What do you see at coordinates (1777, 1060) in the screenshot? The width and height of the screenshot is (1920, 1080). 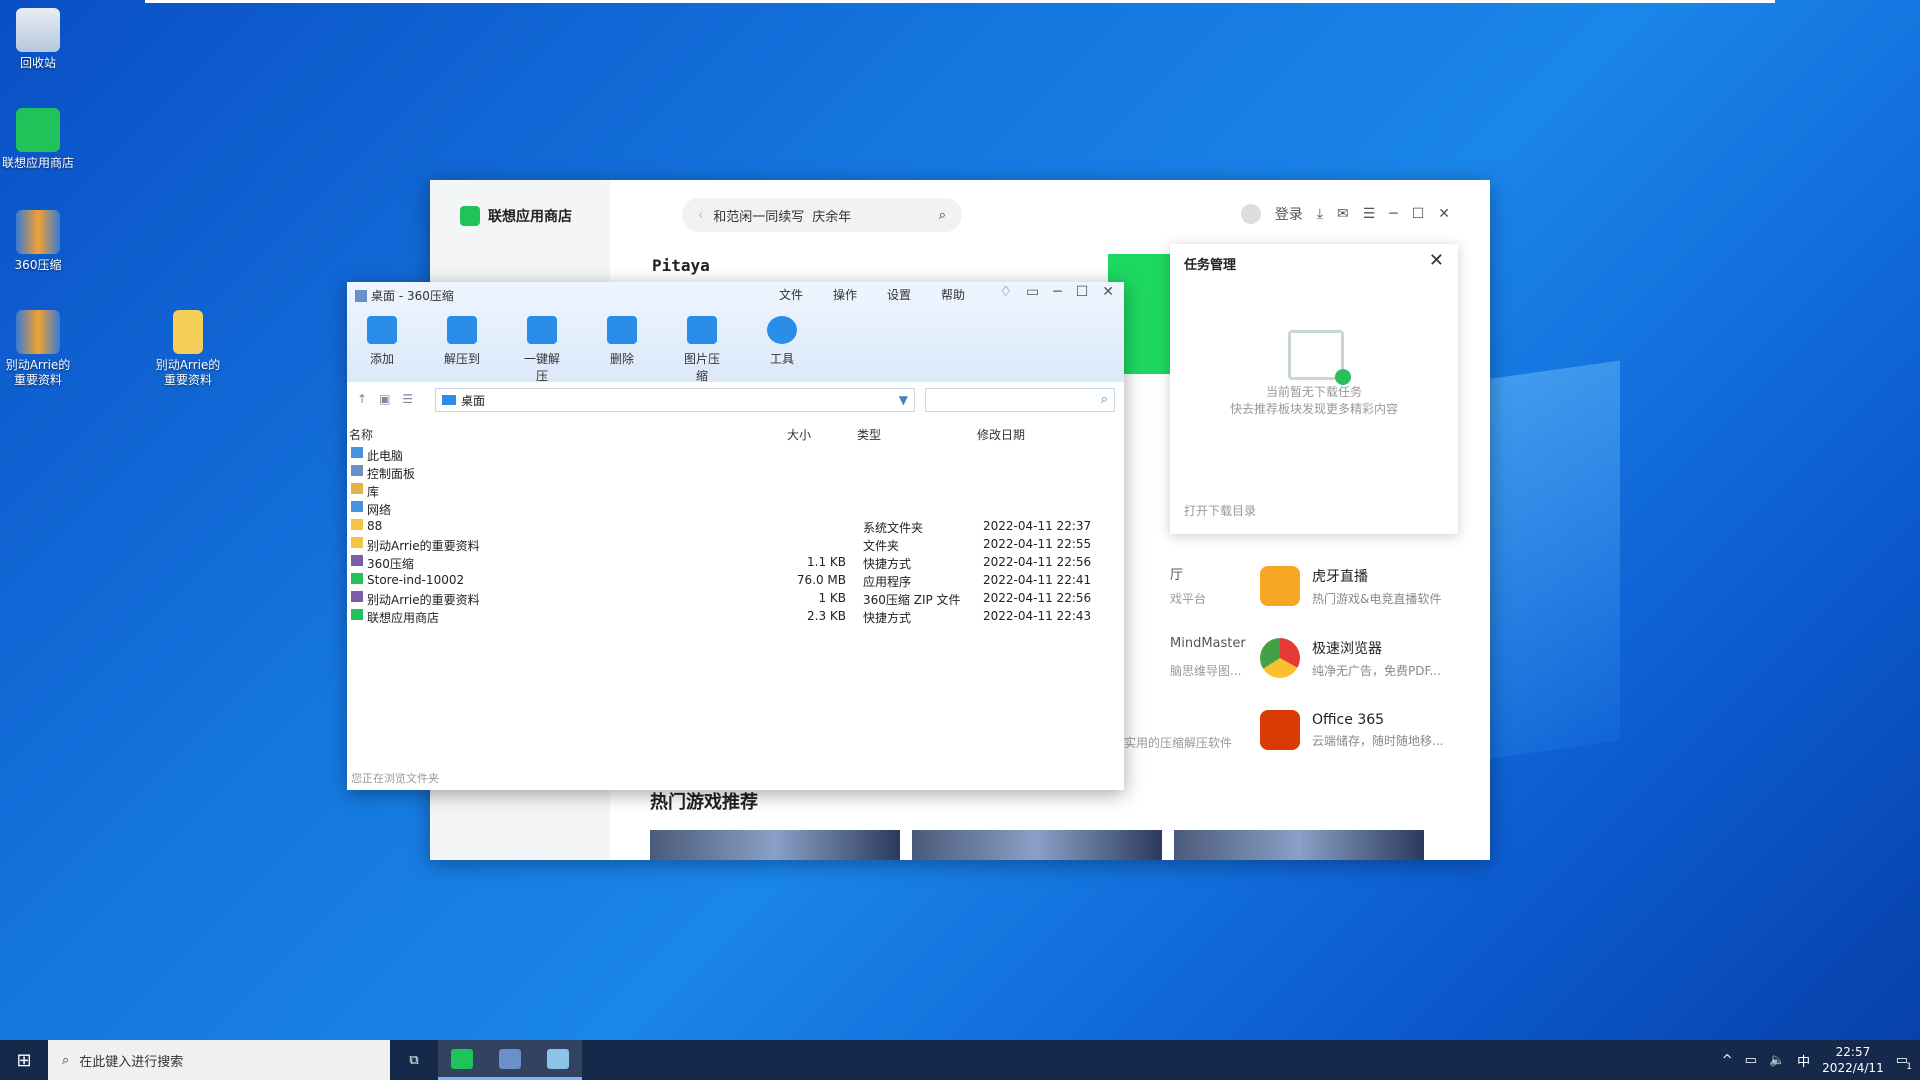 I see `volume-icon: 🔈` at bounding box center [1777, 1060].